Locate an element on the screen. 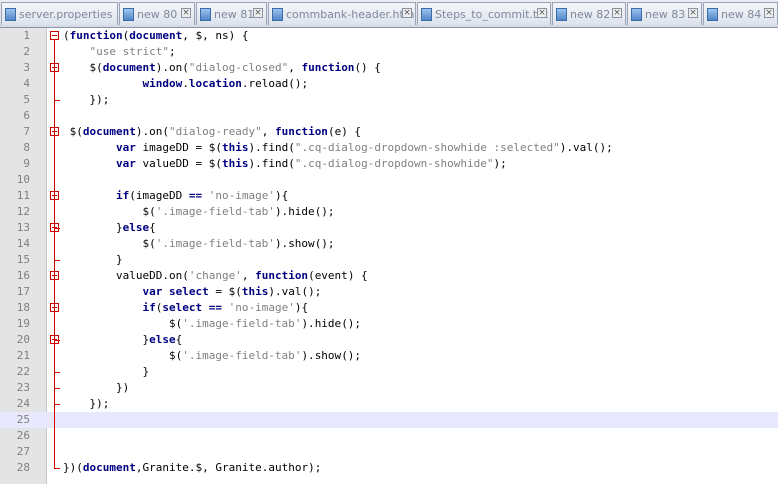 The height and width of the screenshot is (484, 778). fold-toggle-icon is located at coordinates (54, 35).